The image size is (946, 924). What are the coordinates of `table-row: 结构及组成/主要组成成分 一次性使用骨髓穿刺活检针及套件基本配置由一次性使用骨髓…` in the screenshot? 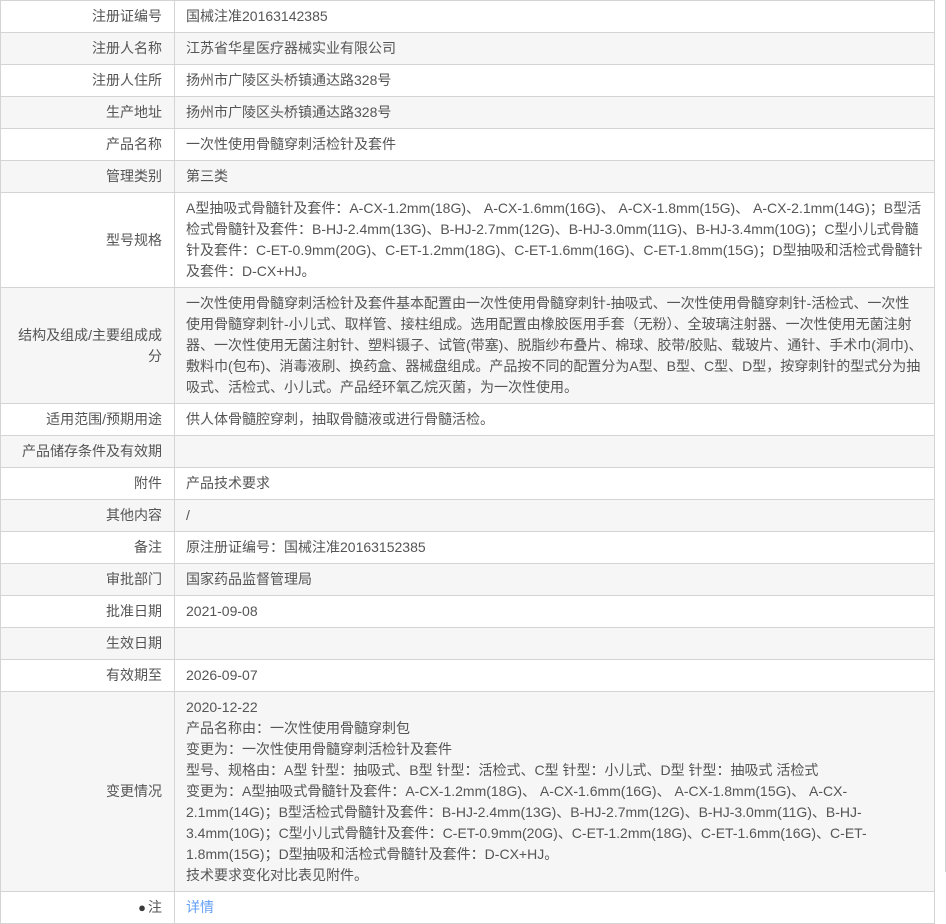 It's located at (467, 346).